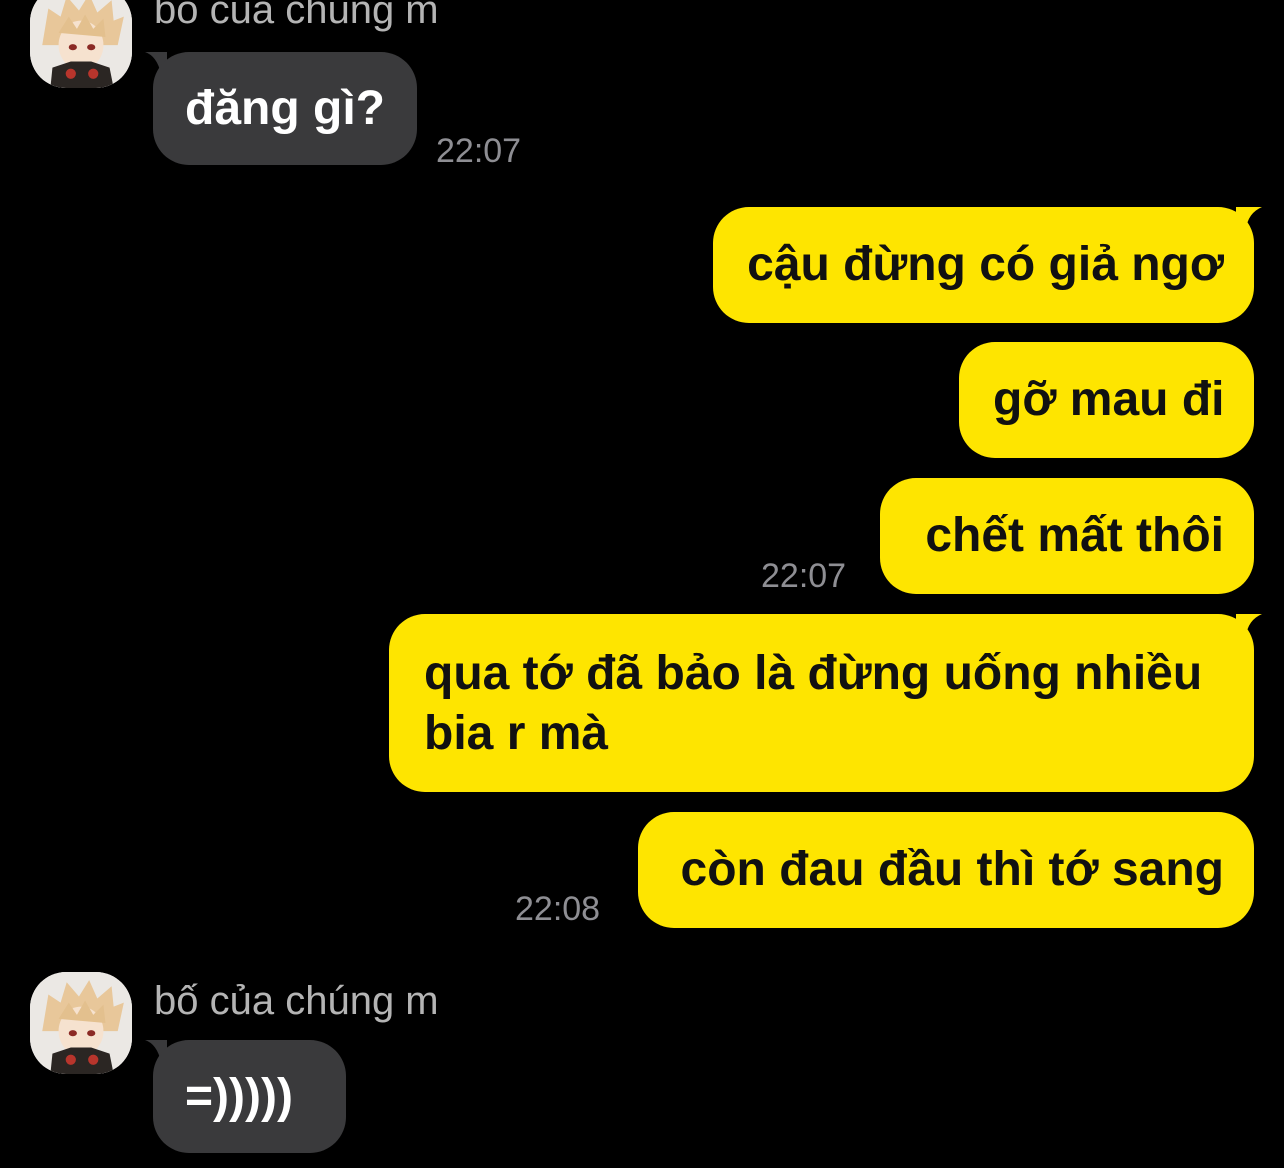 Image resolution: width=1284 pixels, height=1168 pixels. I want to click on message-text: chết mất thôi, so click(1074, 535).